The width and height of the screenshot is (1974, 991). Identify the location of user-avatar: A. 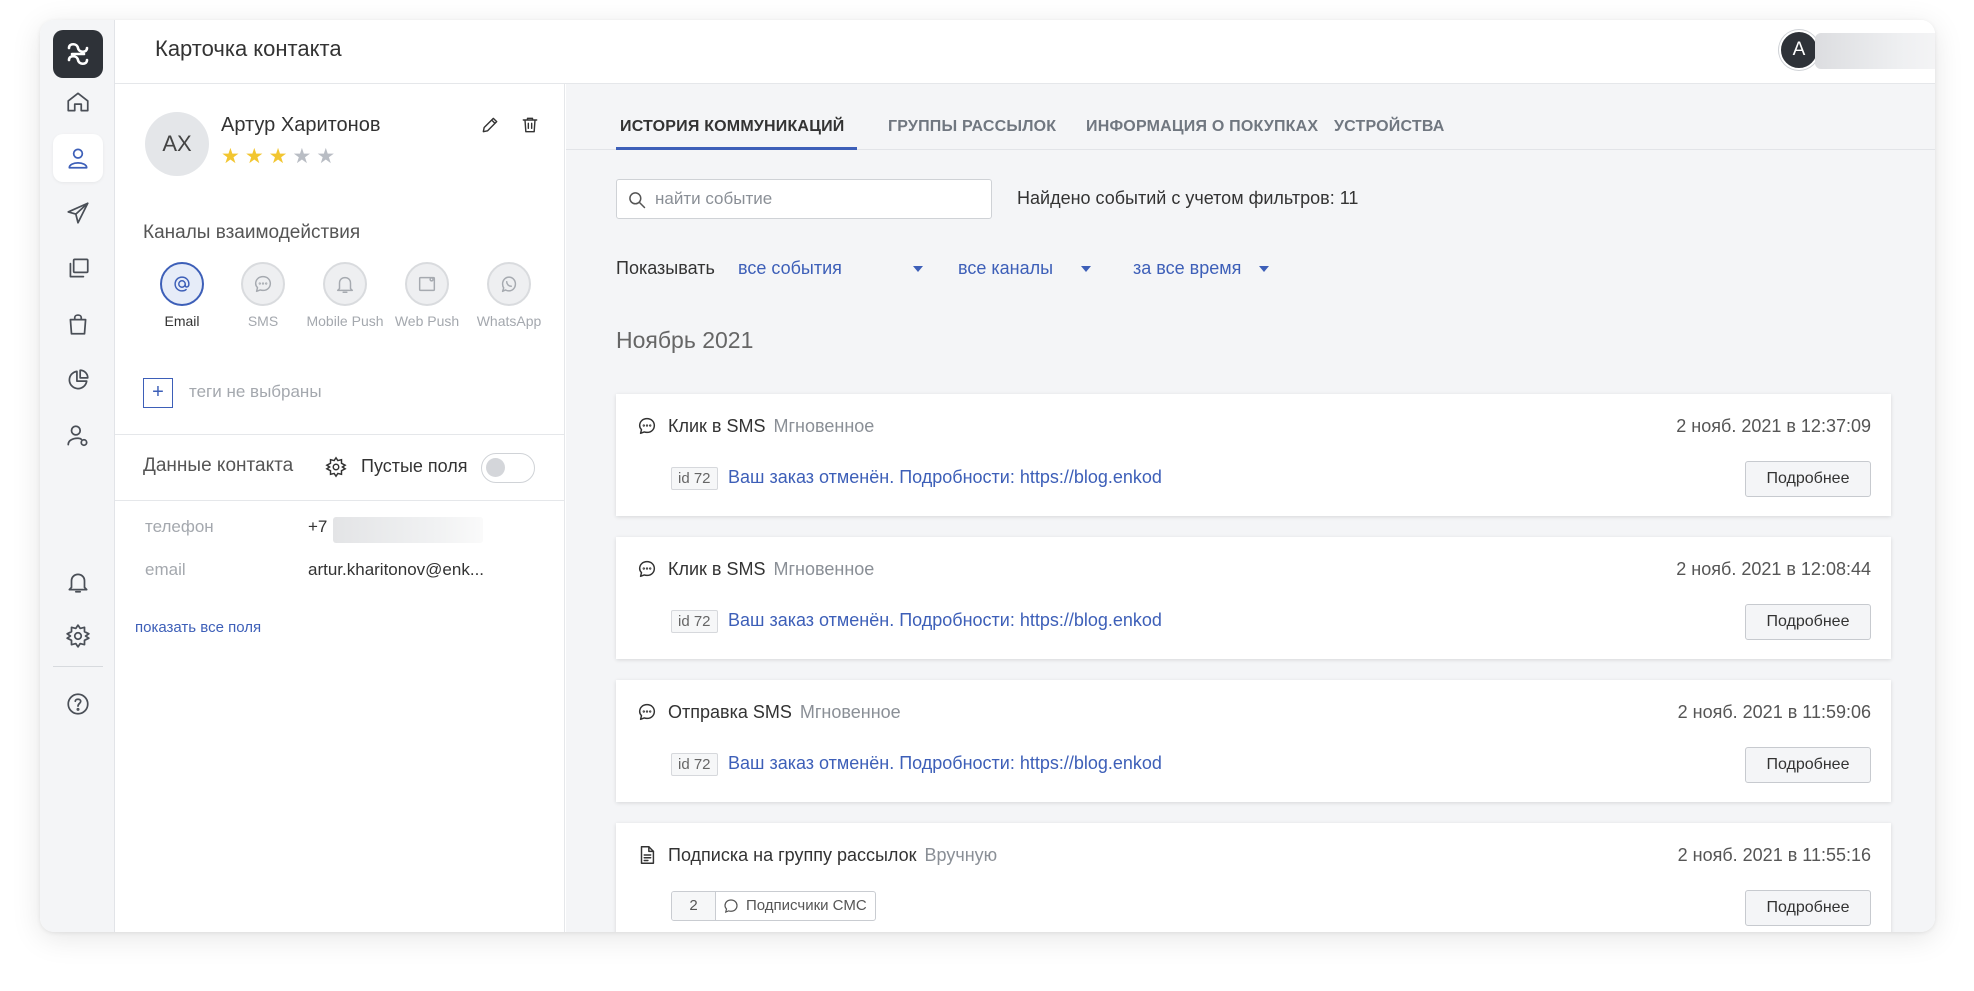
(1799, 50).